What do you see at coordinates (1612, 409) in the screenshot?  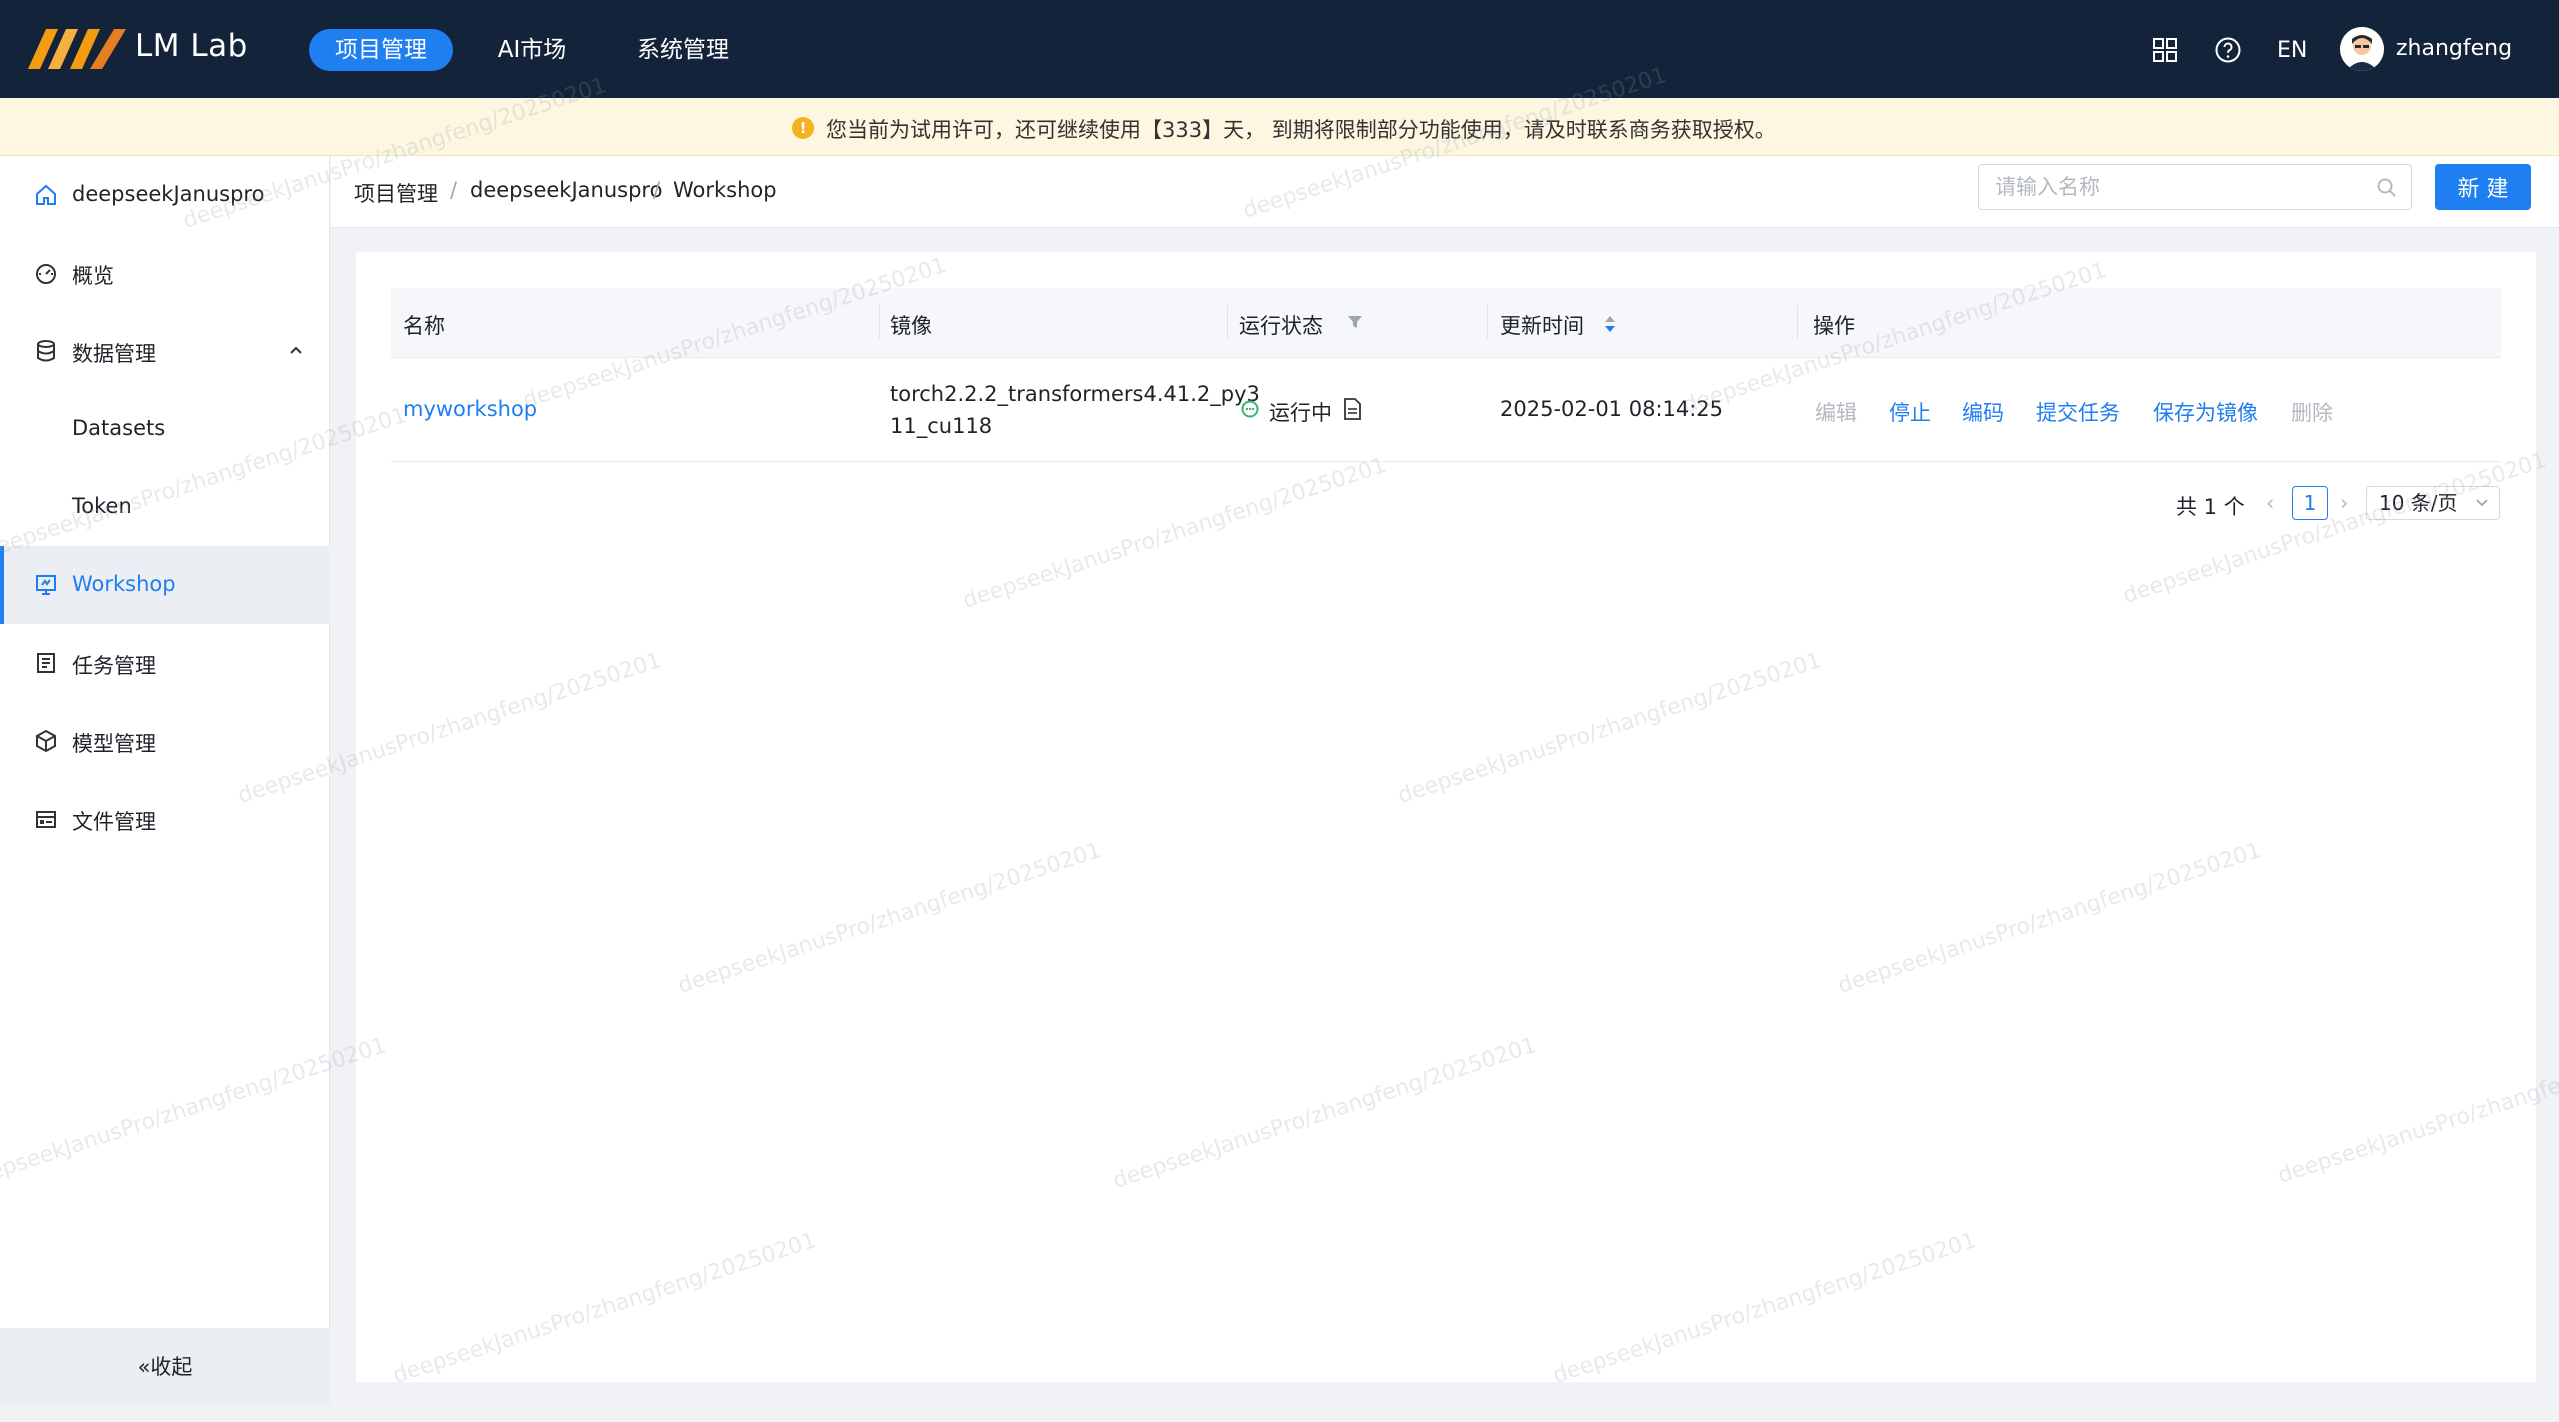 I see `updated-time: 2025-02-01 08:14:25` at bounding box center [1612, 409].